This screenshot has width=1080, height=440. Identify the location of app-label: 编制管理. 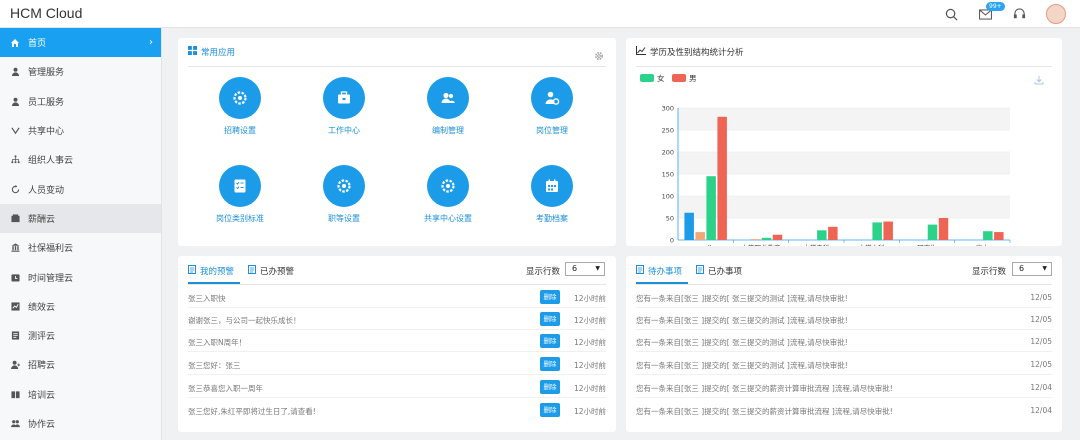
(448, 130).